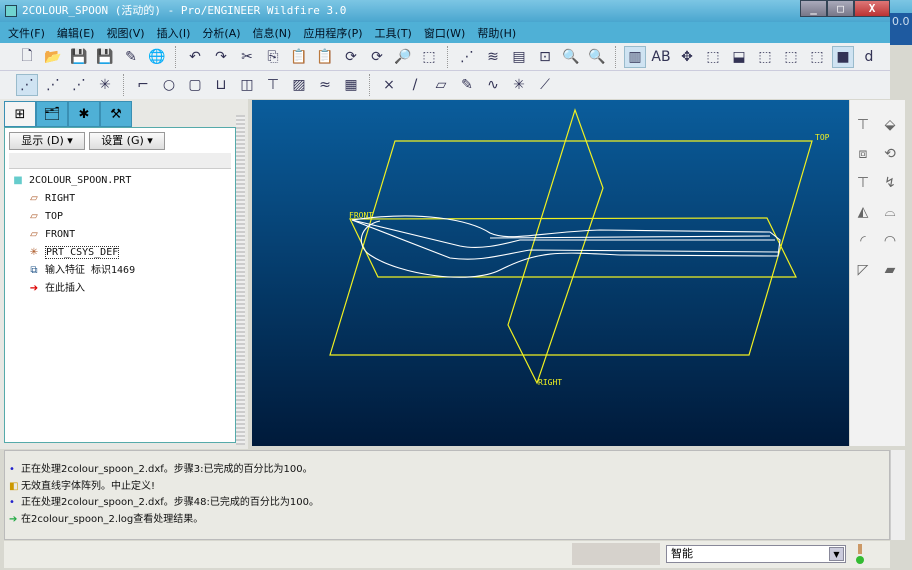 The width and height of the screenshot is (912, 570). What do you see at coordinates (221, 57) in the screenshot?
I see `redo-icon: ↷` at bounding box center [221, 57].